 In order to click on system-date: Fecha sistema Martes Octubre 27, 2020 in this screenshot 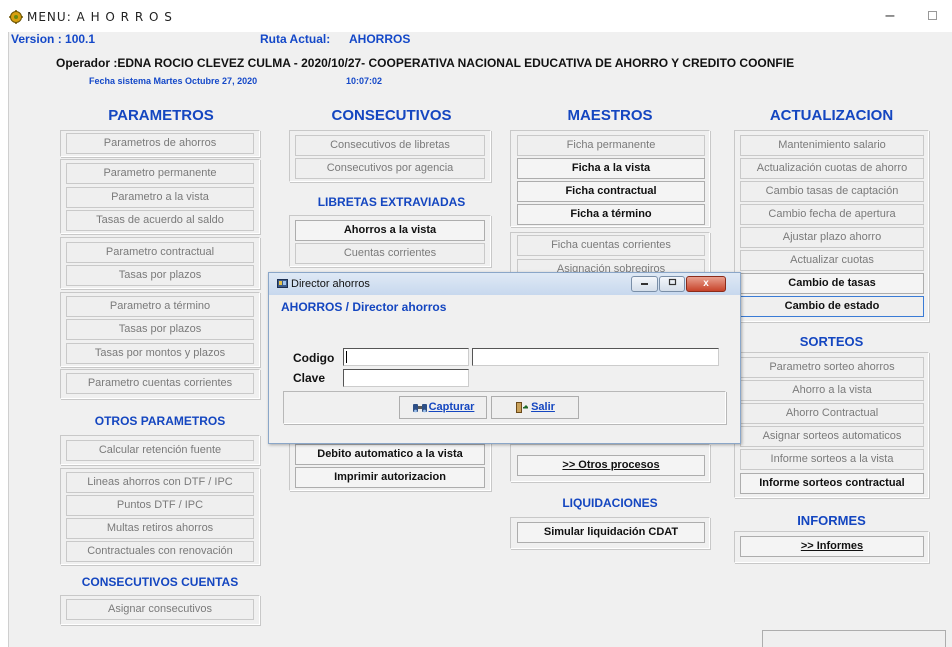, I will do `click(173, 81)`.